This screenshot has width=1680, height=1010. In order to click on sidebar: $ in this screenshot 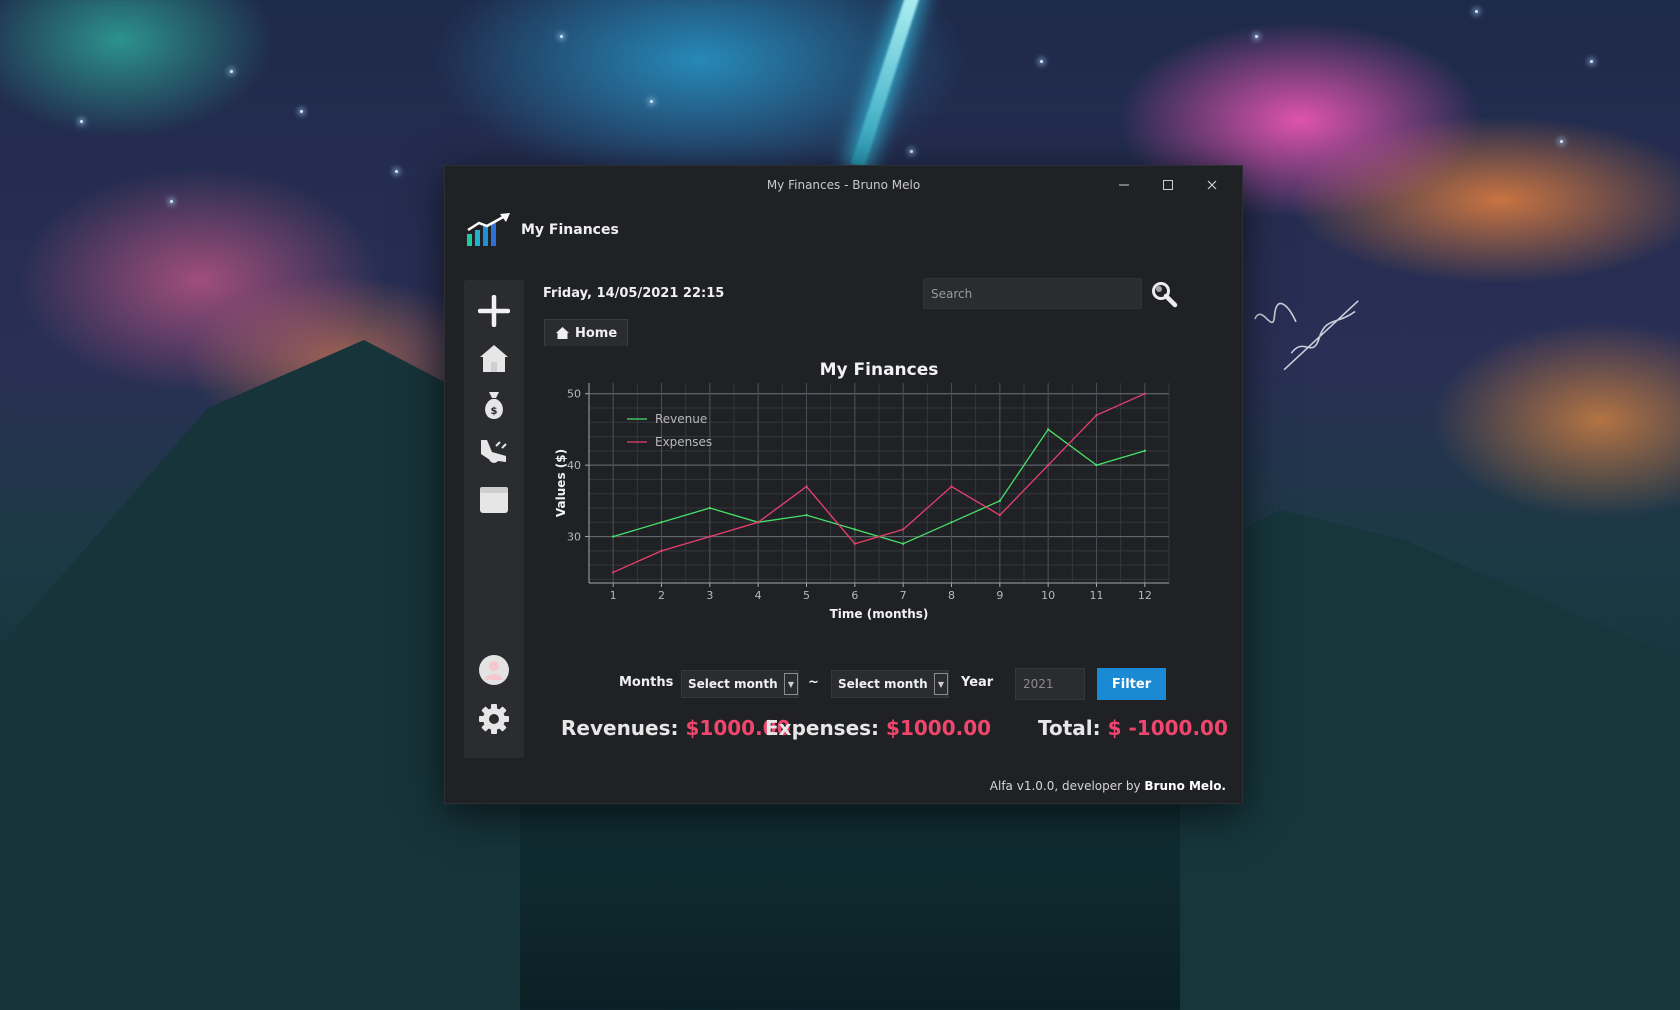, I will do `click(494, 519)`.